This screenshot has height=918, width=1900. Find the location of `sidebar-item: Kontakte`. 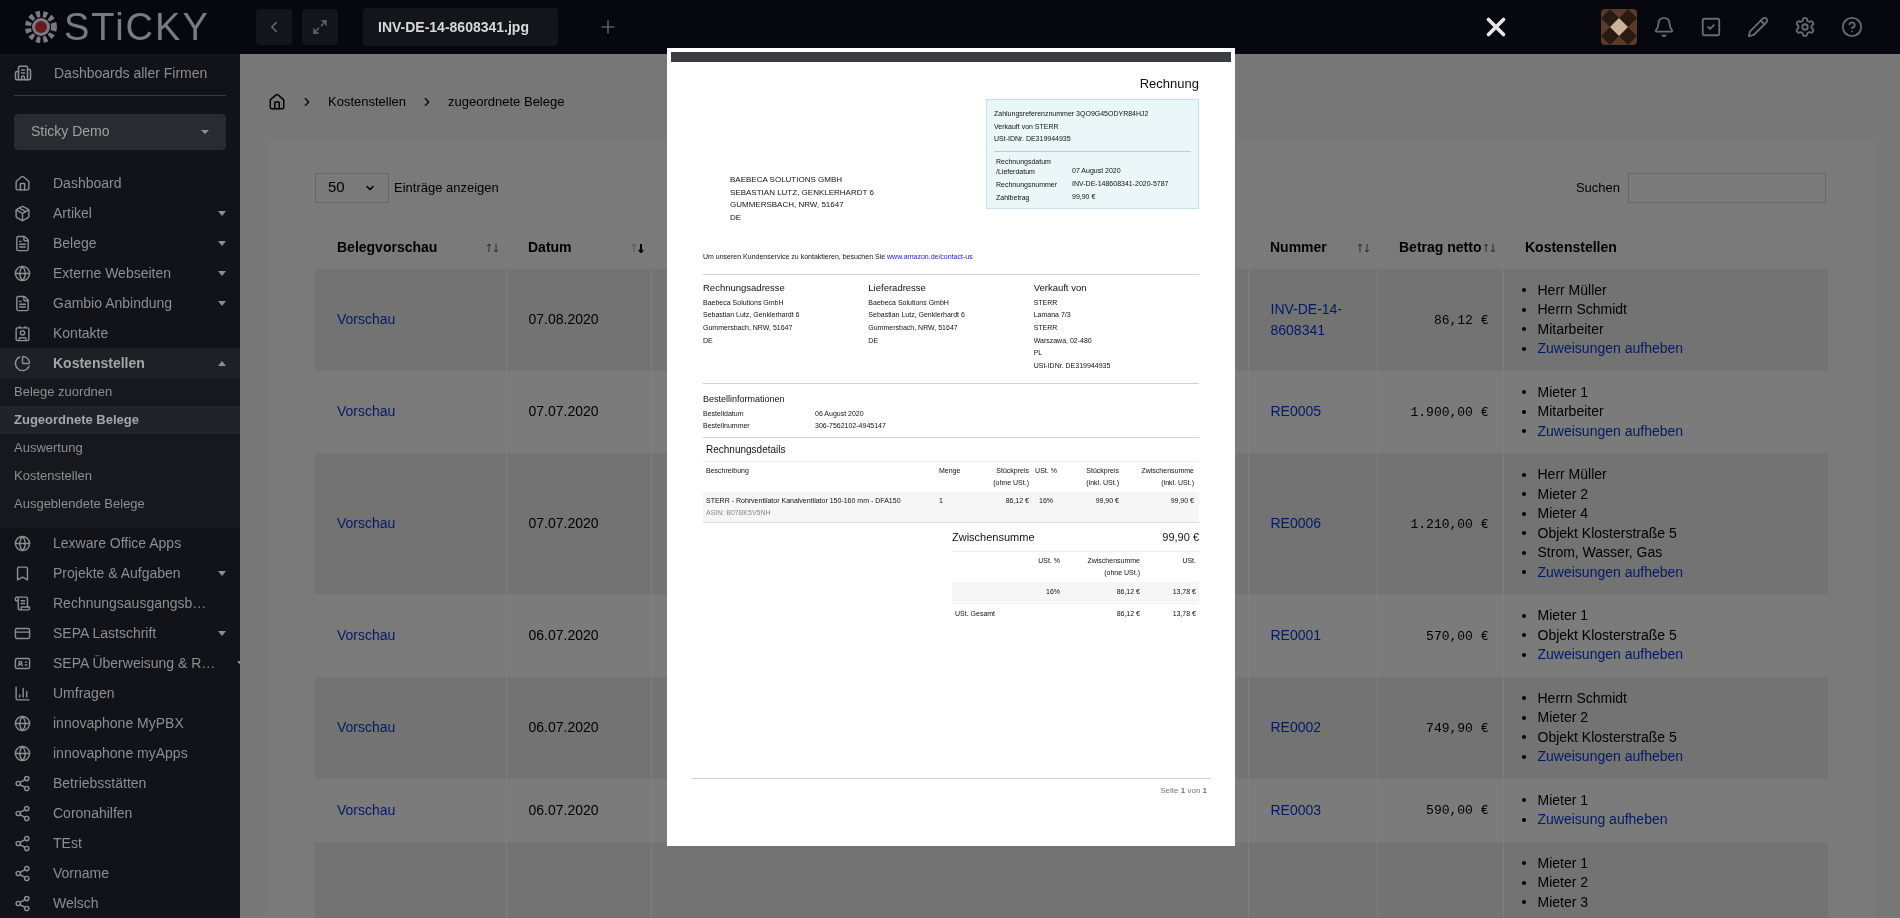

sidebar-item: Kontakte is located at coordinates (120, 333).